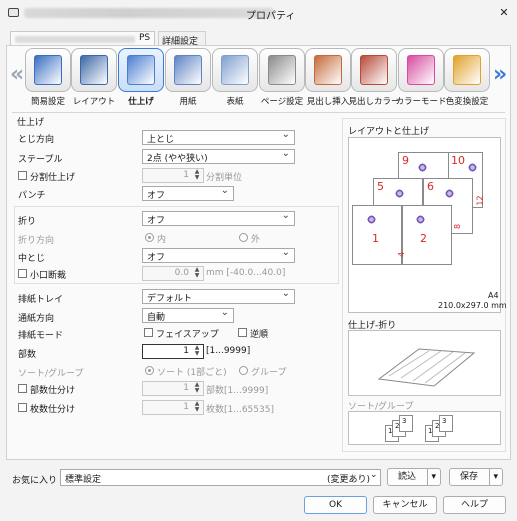  What do you see at coordinates (224, 178) in the screenshot?
I see `split-unit-label: 分割単位` at bounding box center [224, 178].